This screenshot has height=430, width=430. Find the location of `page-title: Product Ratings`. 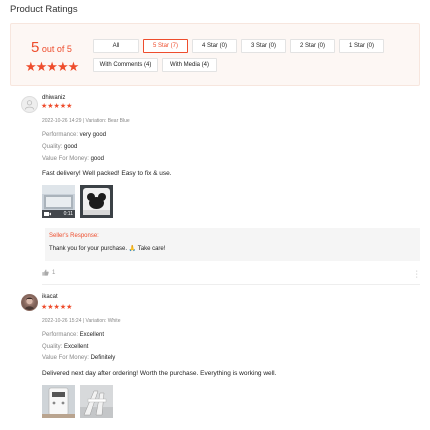

page-title: Product Ratings is located at coordinates (44, 9).